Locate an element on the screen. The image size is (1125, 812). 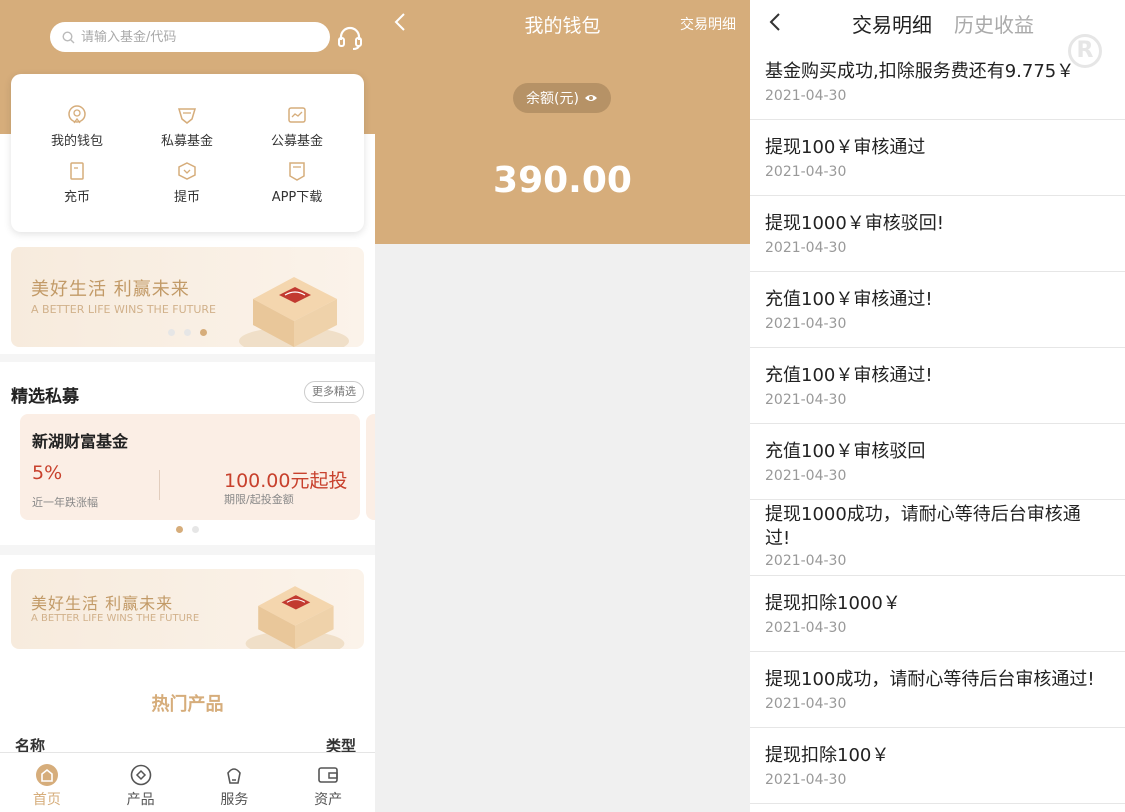
menu-item-label: 私募基金 is located at coordinates (186, 141).